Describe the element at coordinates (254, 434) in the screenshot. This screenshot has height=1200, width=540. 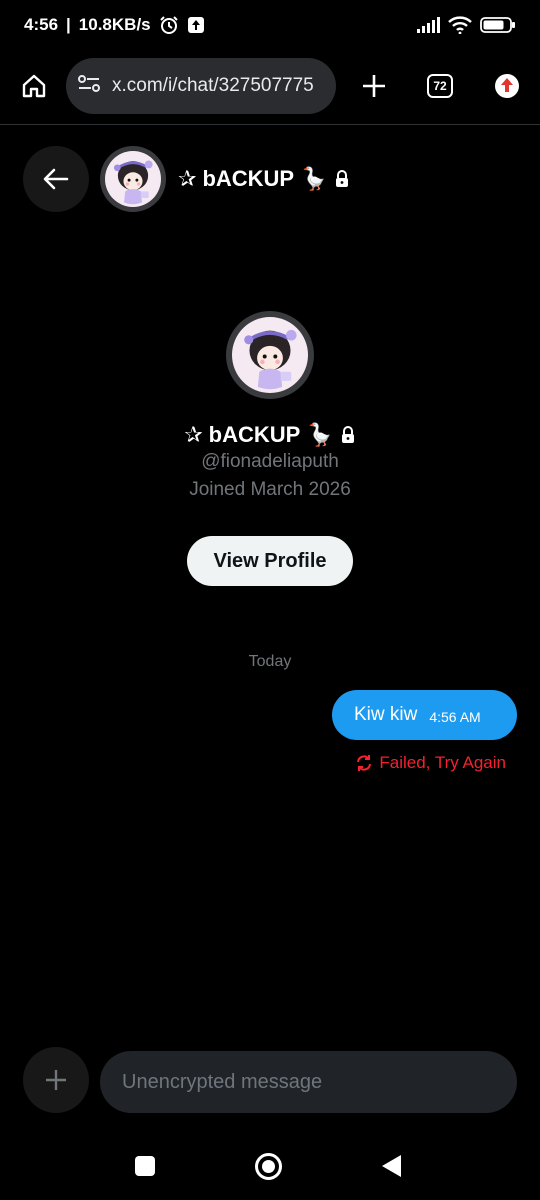
I see `profile-display-name: bACKUP` at that location.